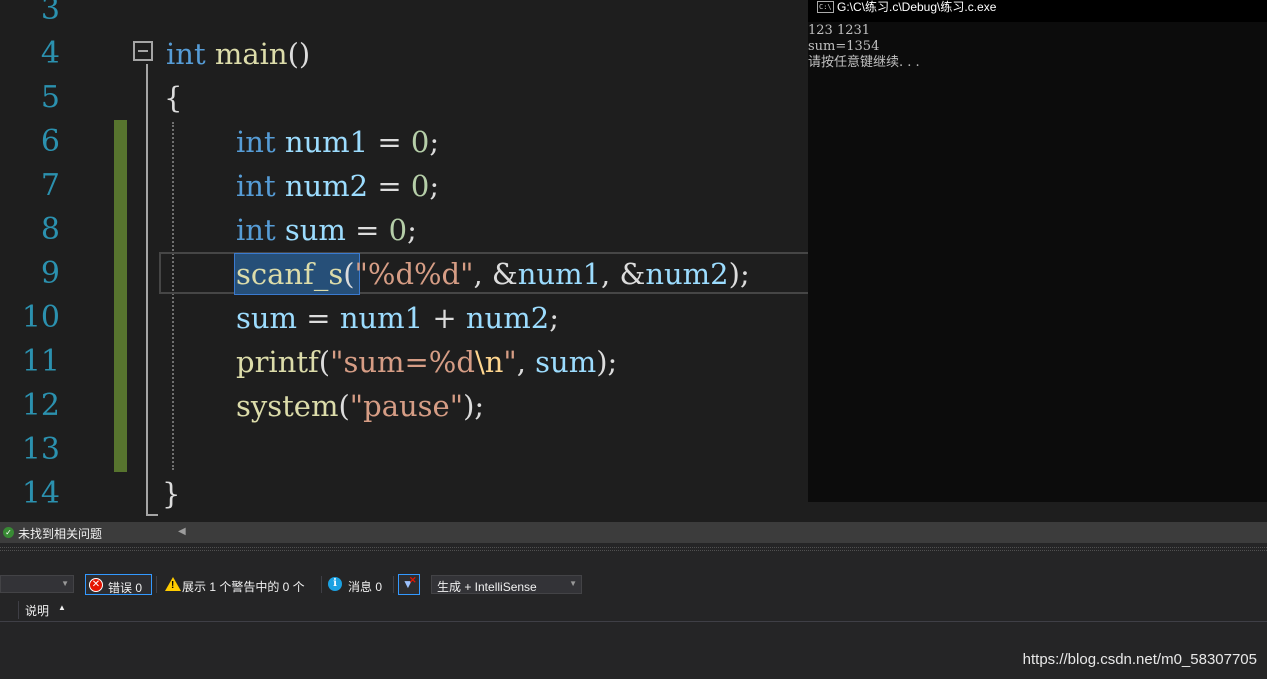 Image resolution: width=1267 pixels, height=679 pixels. Describe the element at coordinates (40, 405) in the screenshot. I see `line-number: 12` at that location.